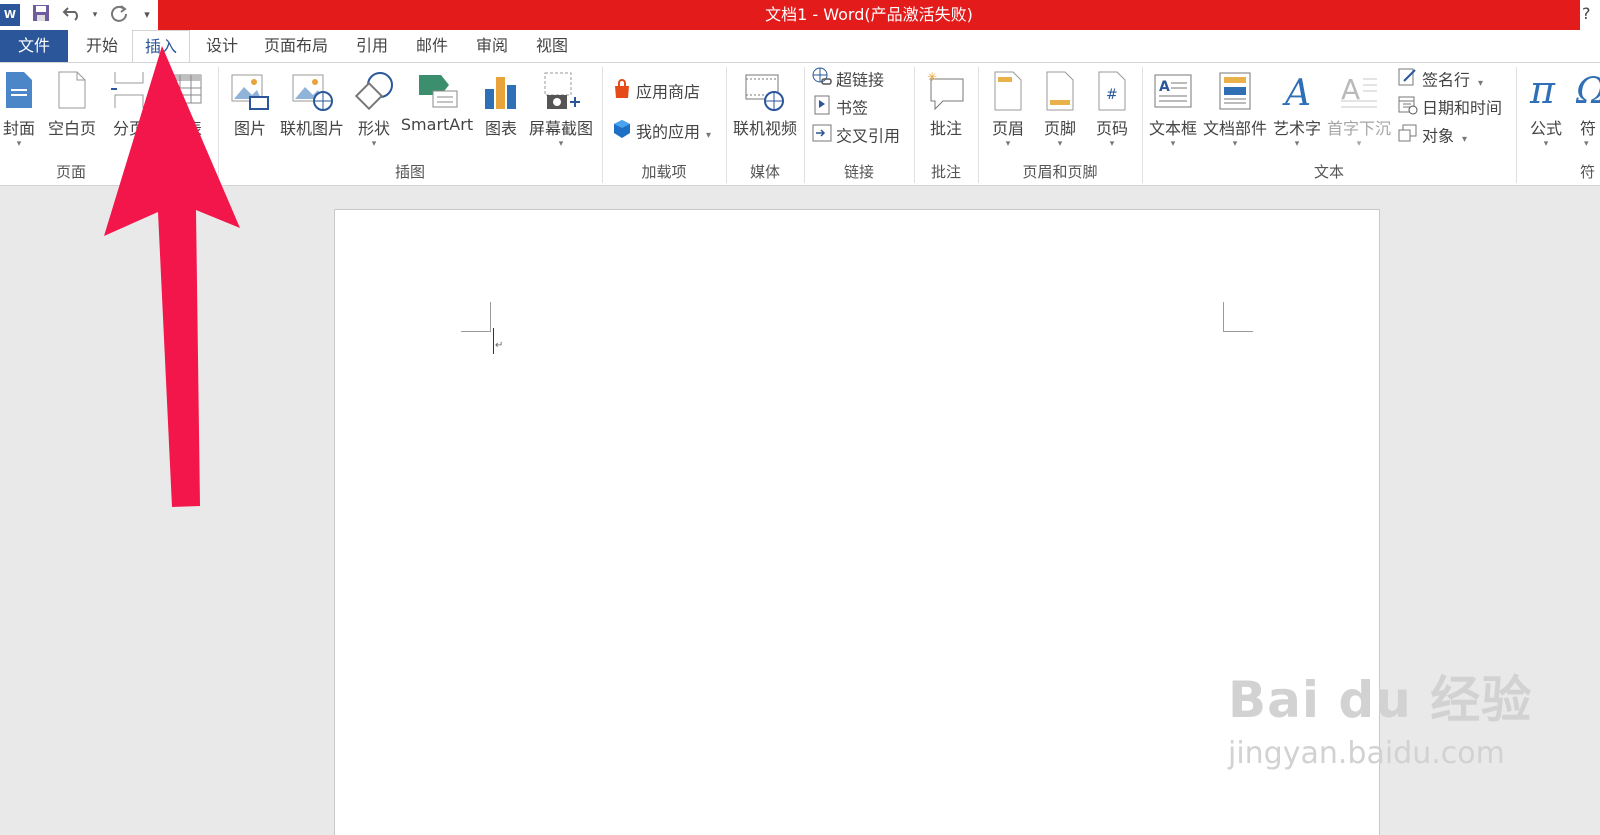 Image resolution: width=1600 pixels, height=835 pixels. What do you see at coordinates (800, 46) in the screenshot?
I see `ribbon-tabs: 文件 开始 插入 设计 页面布局 引用 邮件 审阅 视图` at bounding box center [800, 46].